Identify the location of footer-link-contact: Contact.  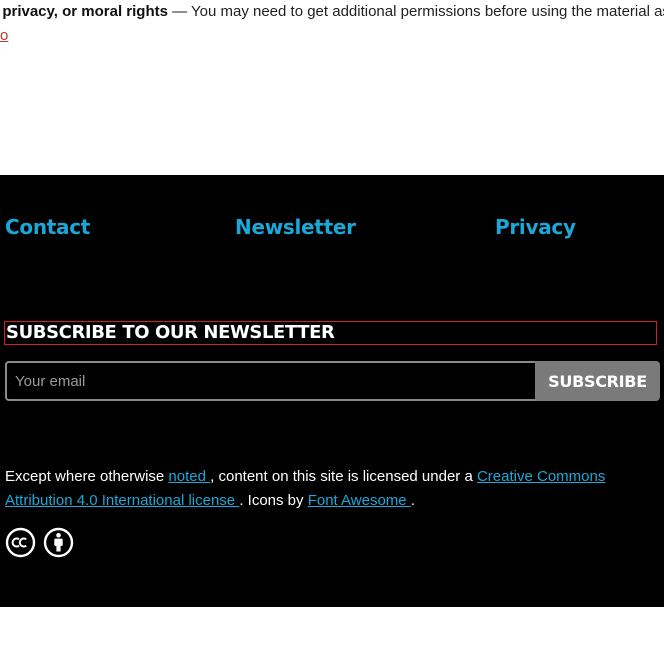
(47, 227).